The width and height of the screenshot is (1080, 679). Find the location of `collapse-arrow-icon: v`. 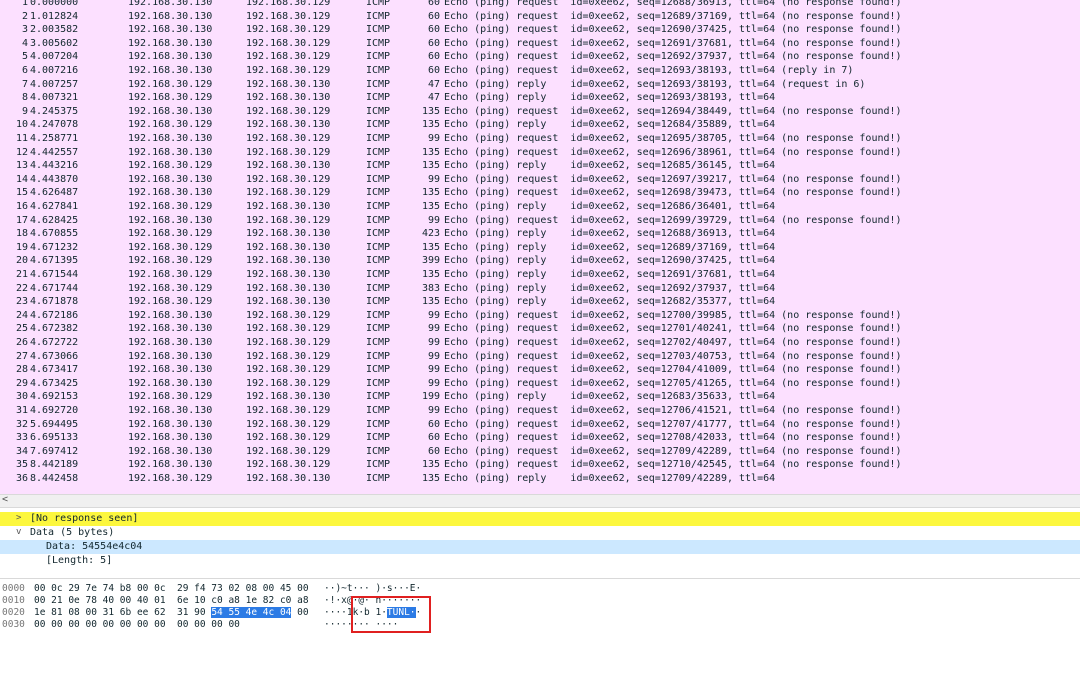

collapse-arrow-icon: v is located at coordinates (18, 533).